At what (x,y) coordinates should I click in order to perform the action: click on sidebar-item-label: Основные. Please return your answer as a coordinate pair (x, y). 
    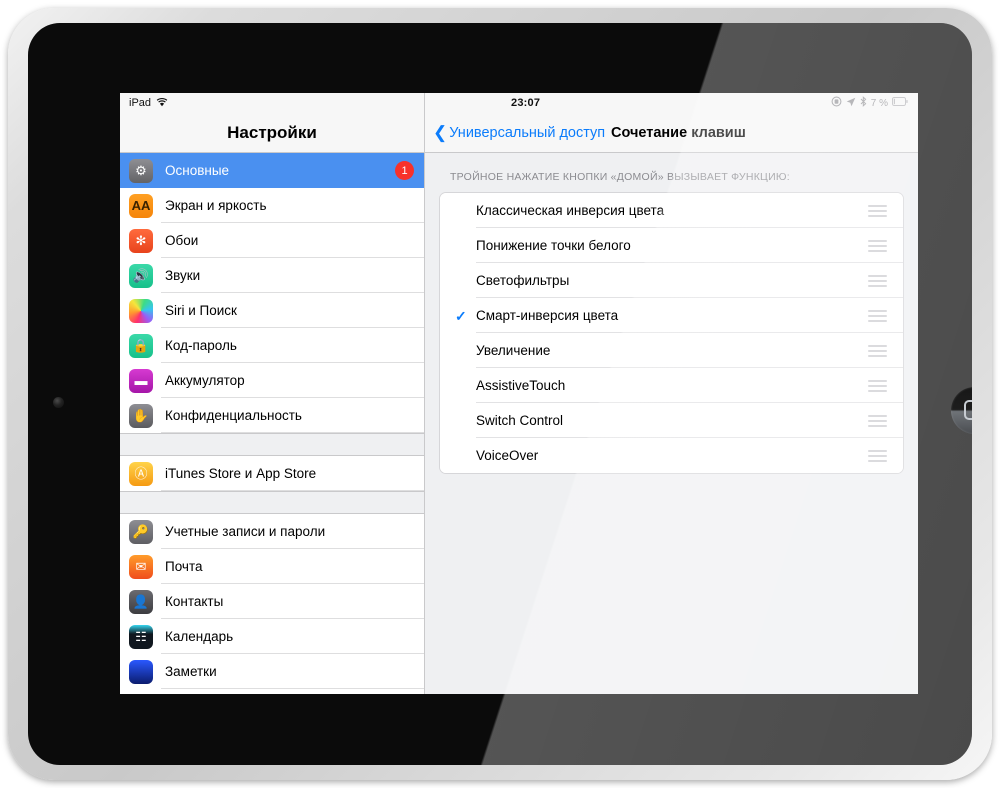
    Looking at the image, I should click on (197, 170).